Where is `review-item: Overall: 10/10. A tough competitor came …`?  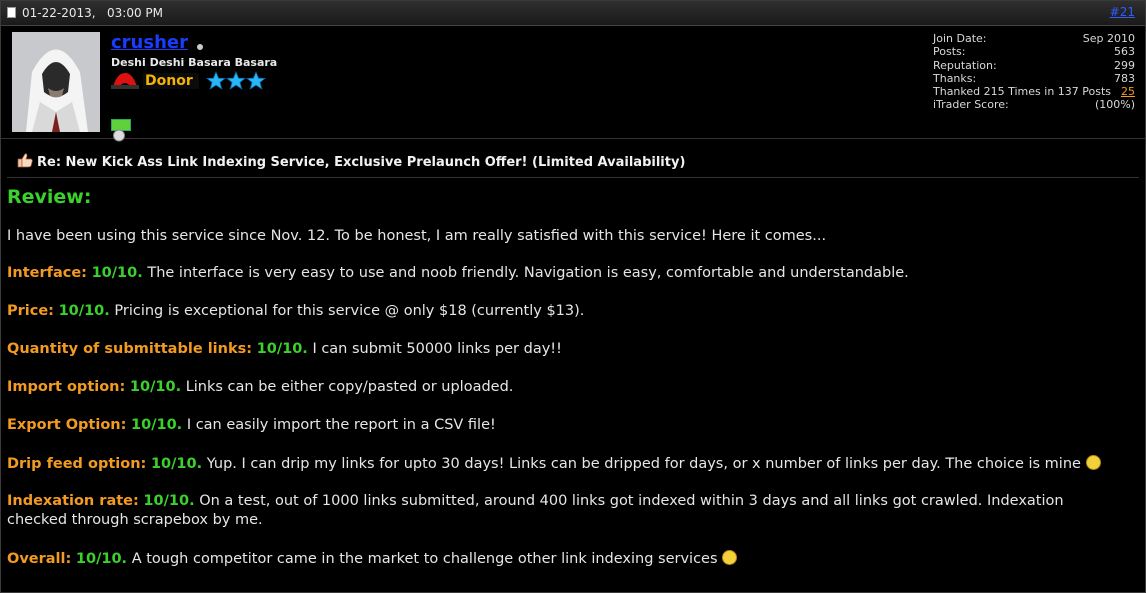
review-item: Overall: 10/10. A tough competitor came … is located at coordinates (372, 558).